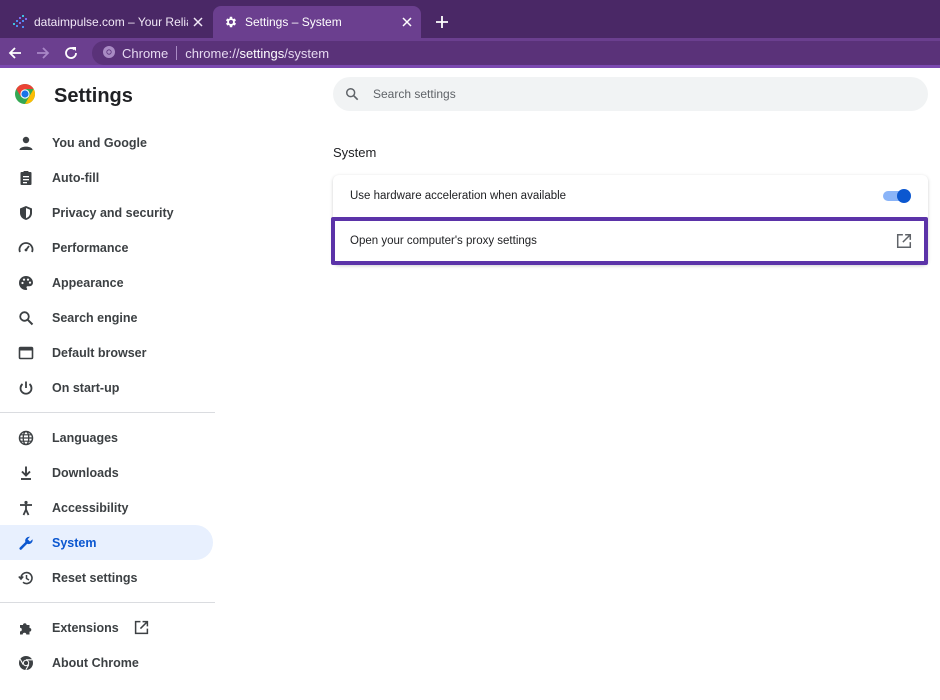  Describe the element at coordinates (231, 22) in the screenshot. I see `gear-icon` at that location.